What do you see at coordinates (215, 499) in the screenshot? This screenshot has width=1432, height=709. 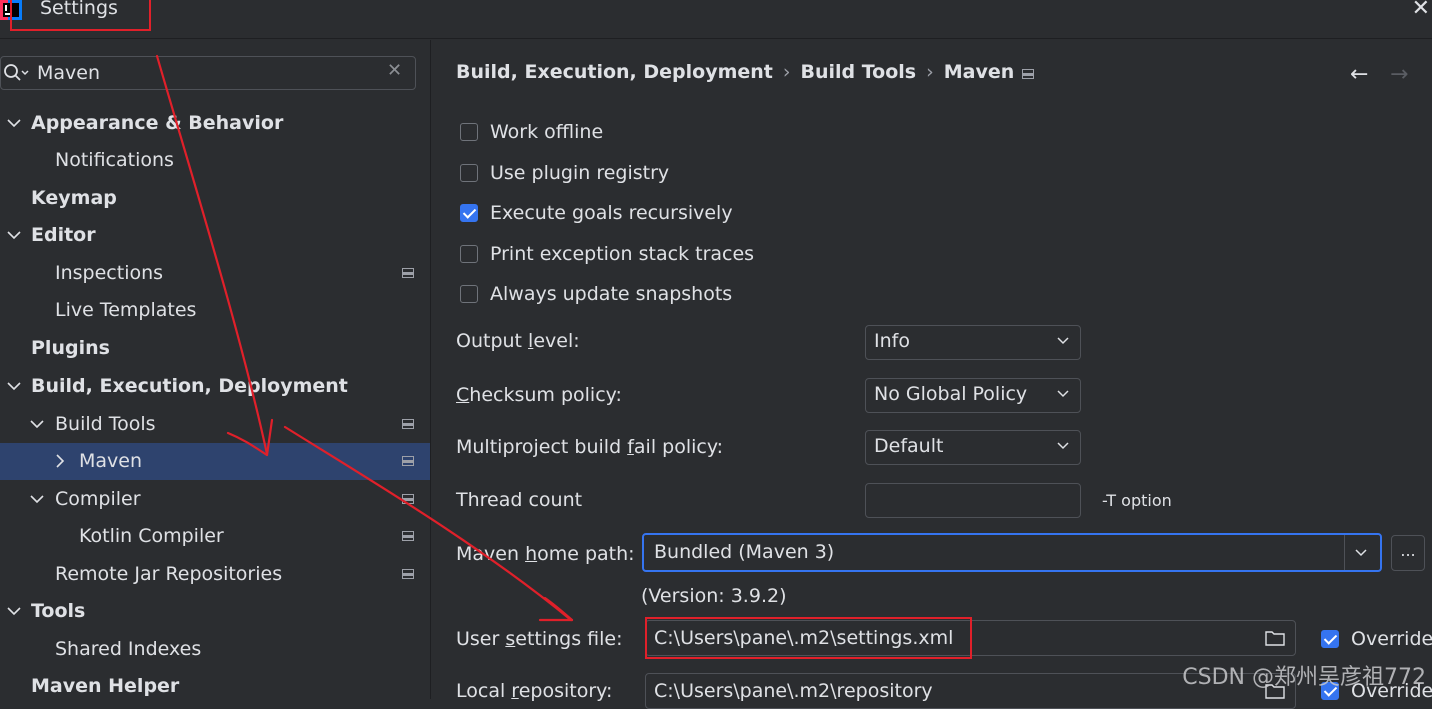 I see `sidebar-item-compiler: Compiler` at bounding box center [215, 499].